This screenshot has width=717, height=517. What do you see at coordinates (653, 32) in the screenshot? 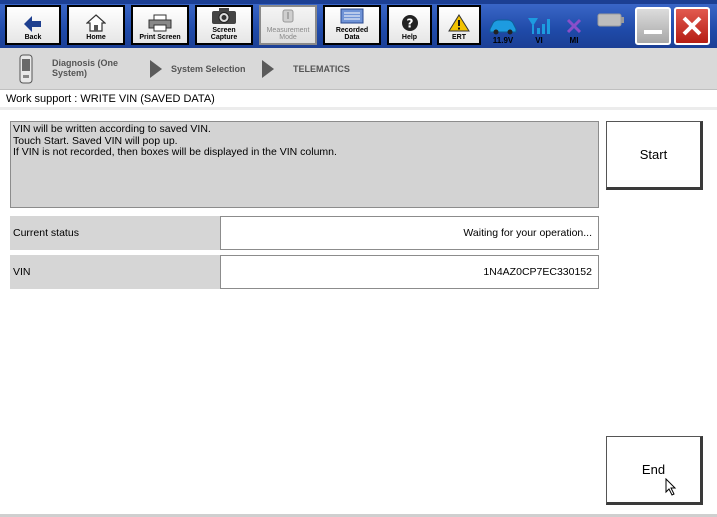
I see `minimize-icon` at bounding box center [653, 32].